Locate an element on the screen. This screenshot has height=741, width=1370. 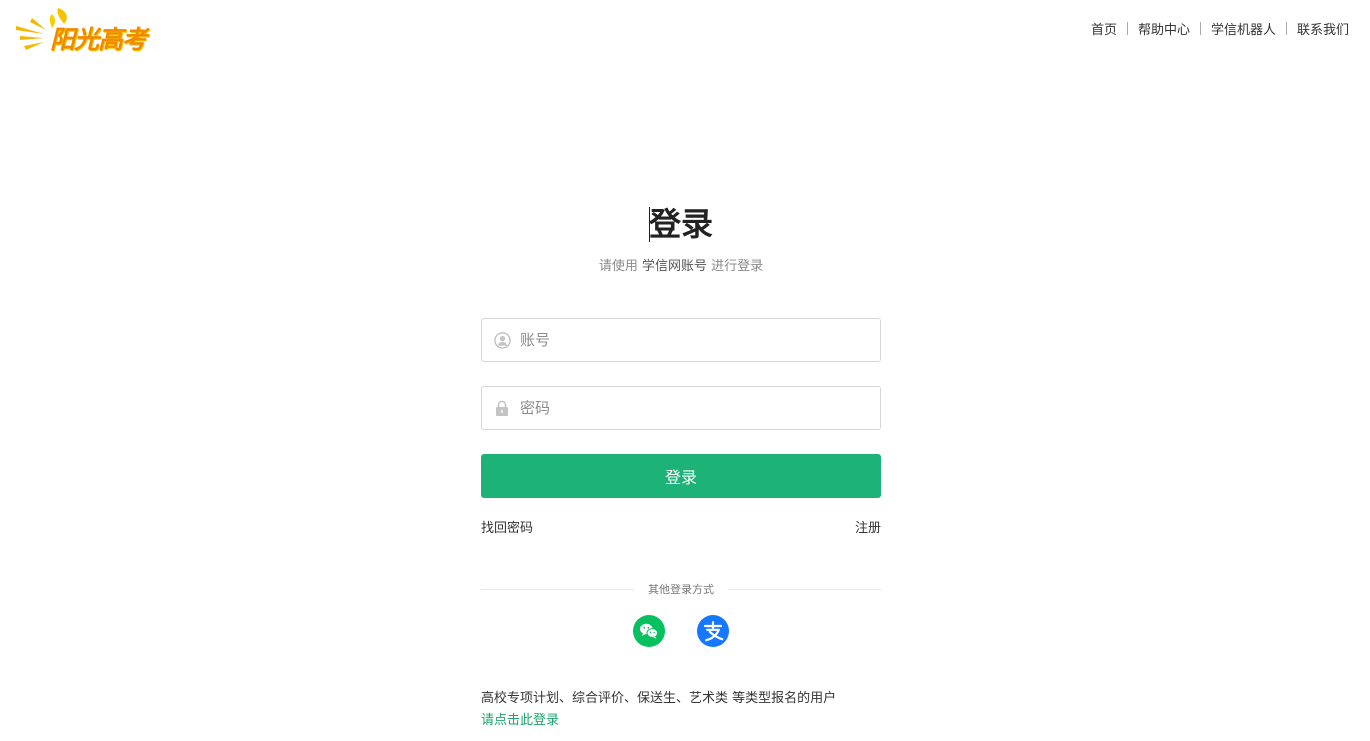
login-title: 登录 is located at coordinates (680, 224).